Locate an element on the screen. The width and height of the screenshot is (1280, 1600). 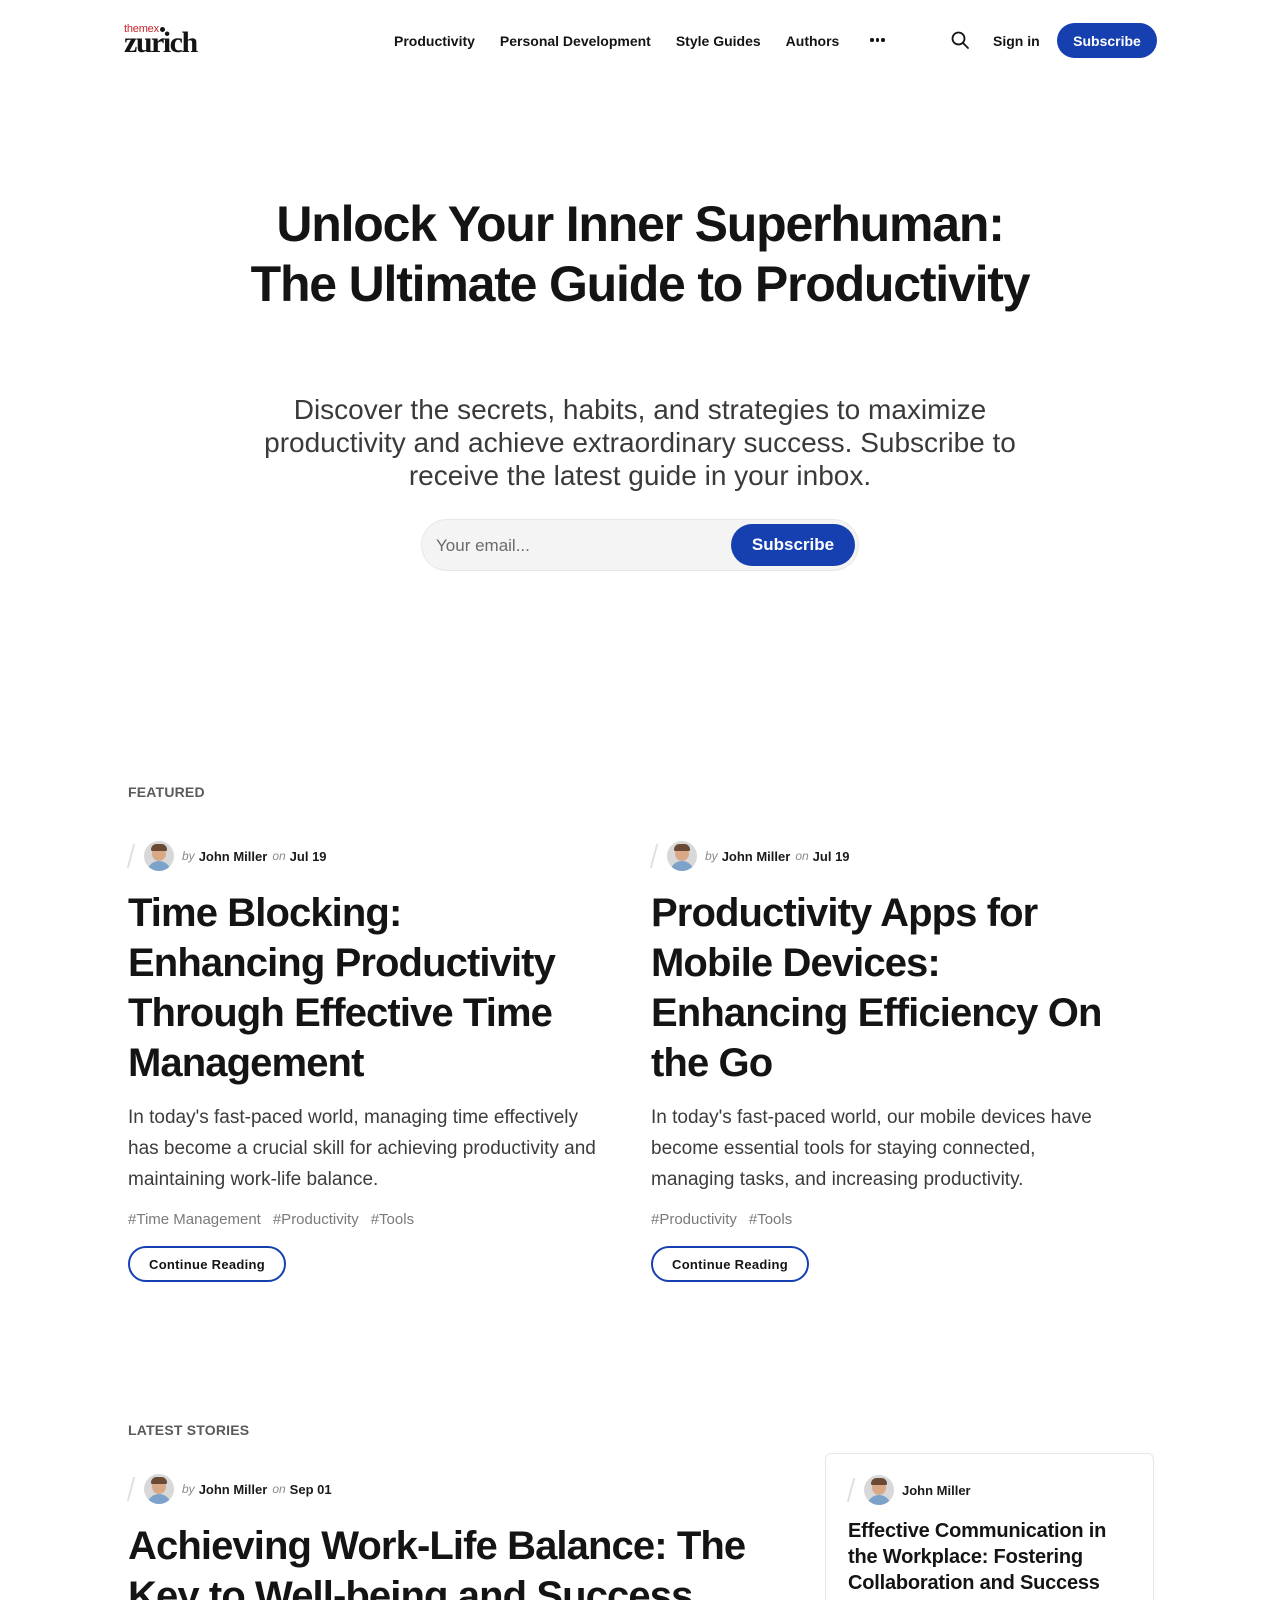
email-input is located at coordinates (576, 546).